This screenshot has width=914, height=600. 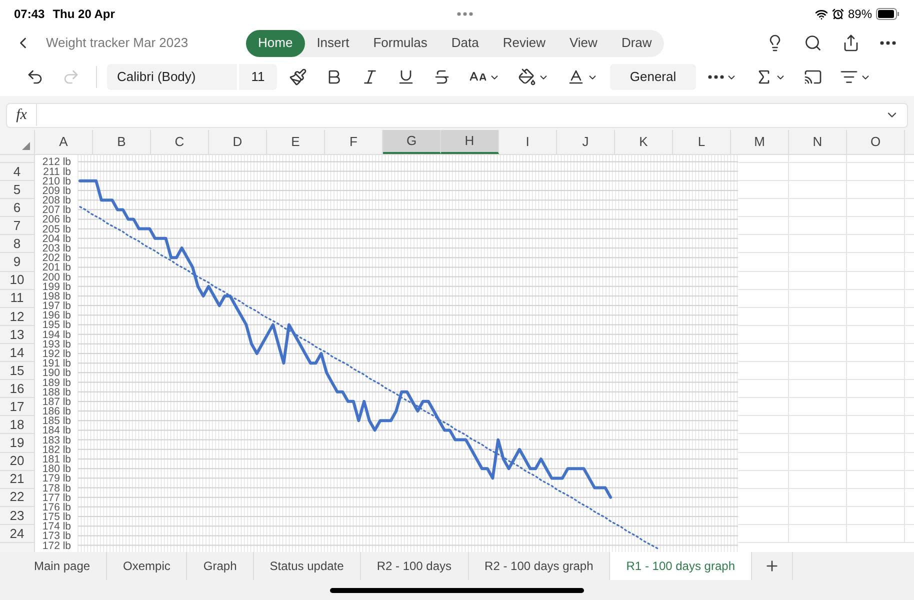 What do you see at coordinates (17, 335) in the screenshot?
I see `row-header: 13` at bounding box center [17, 335].